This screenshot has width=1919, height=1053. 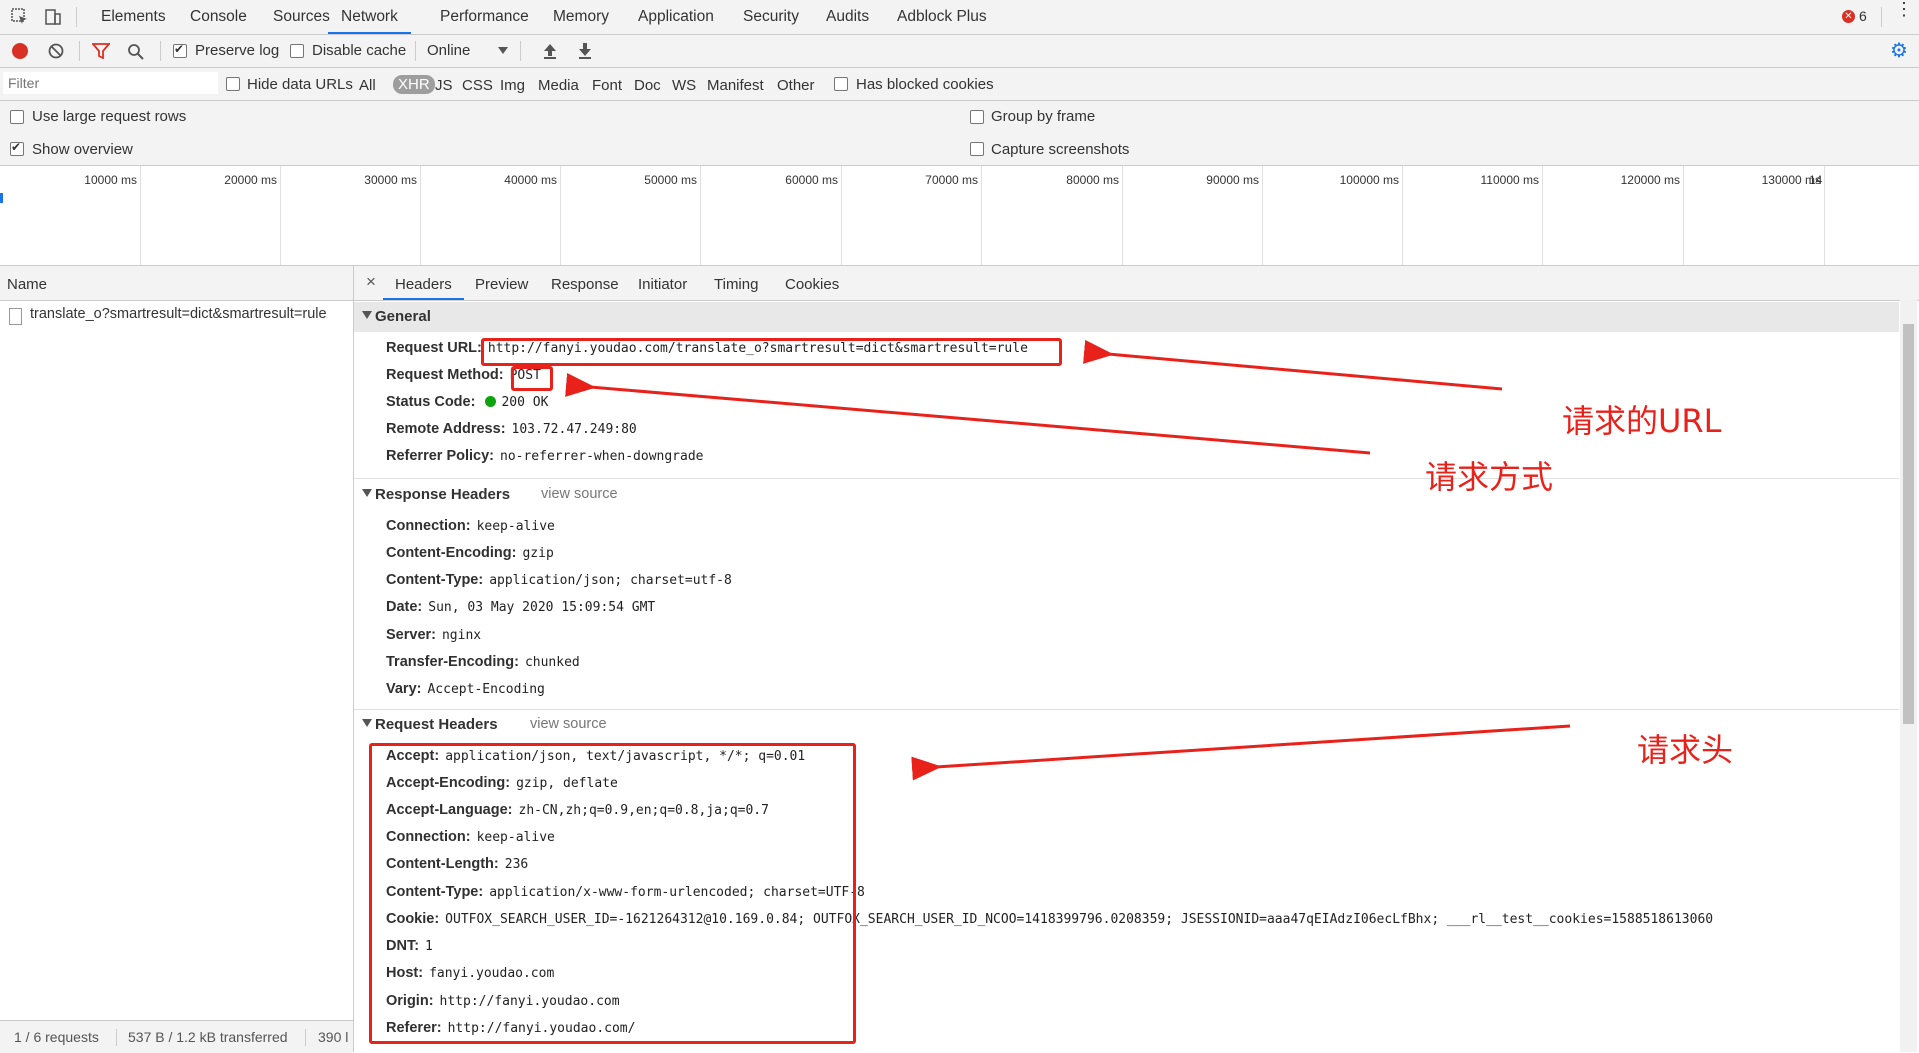 What do you see at coordinates (1489, 477) in the screenshot?
I see `method-annotation: 请求方式` at bounding box center [1489, 477].